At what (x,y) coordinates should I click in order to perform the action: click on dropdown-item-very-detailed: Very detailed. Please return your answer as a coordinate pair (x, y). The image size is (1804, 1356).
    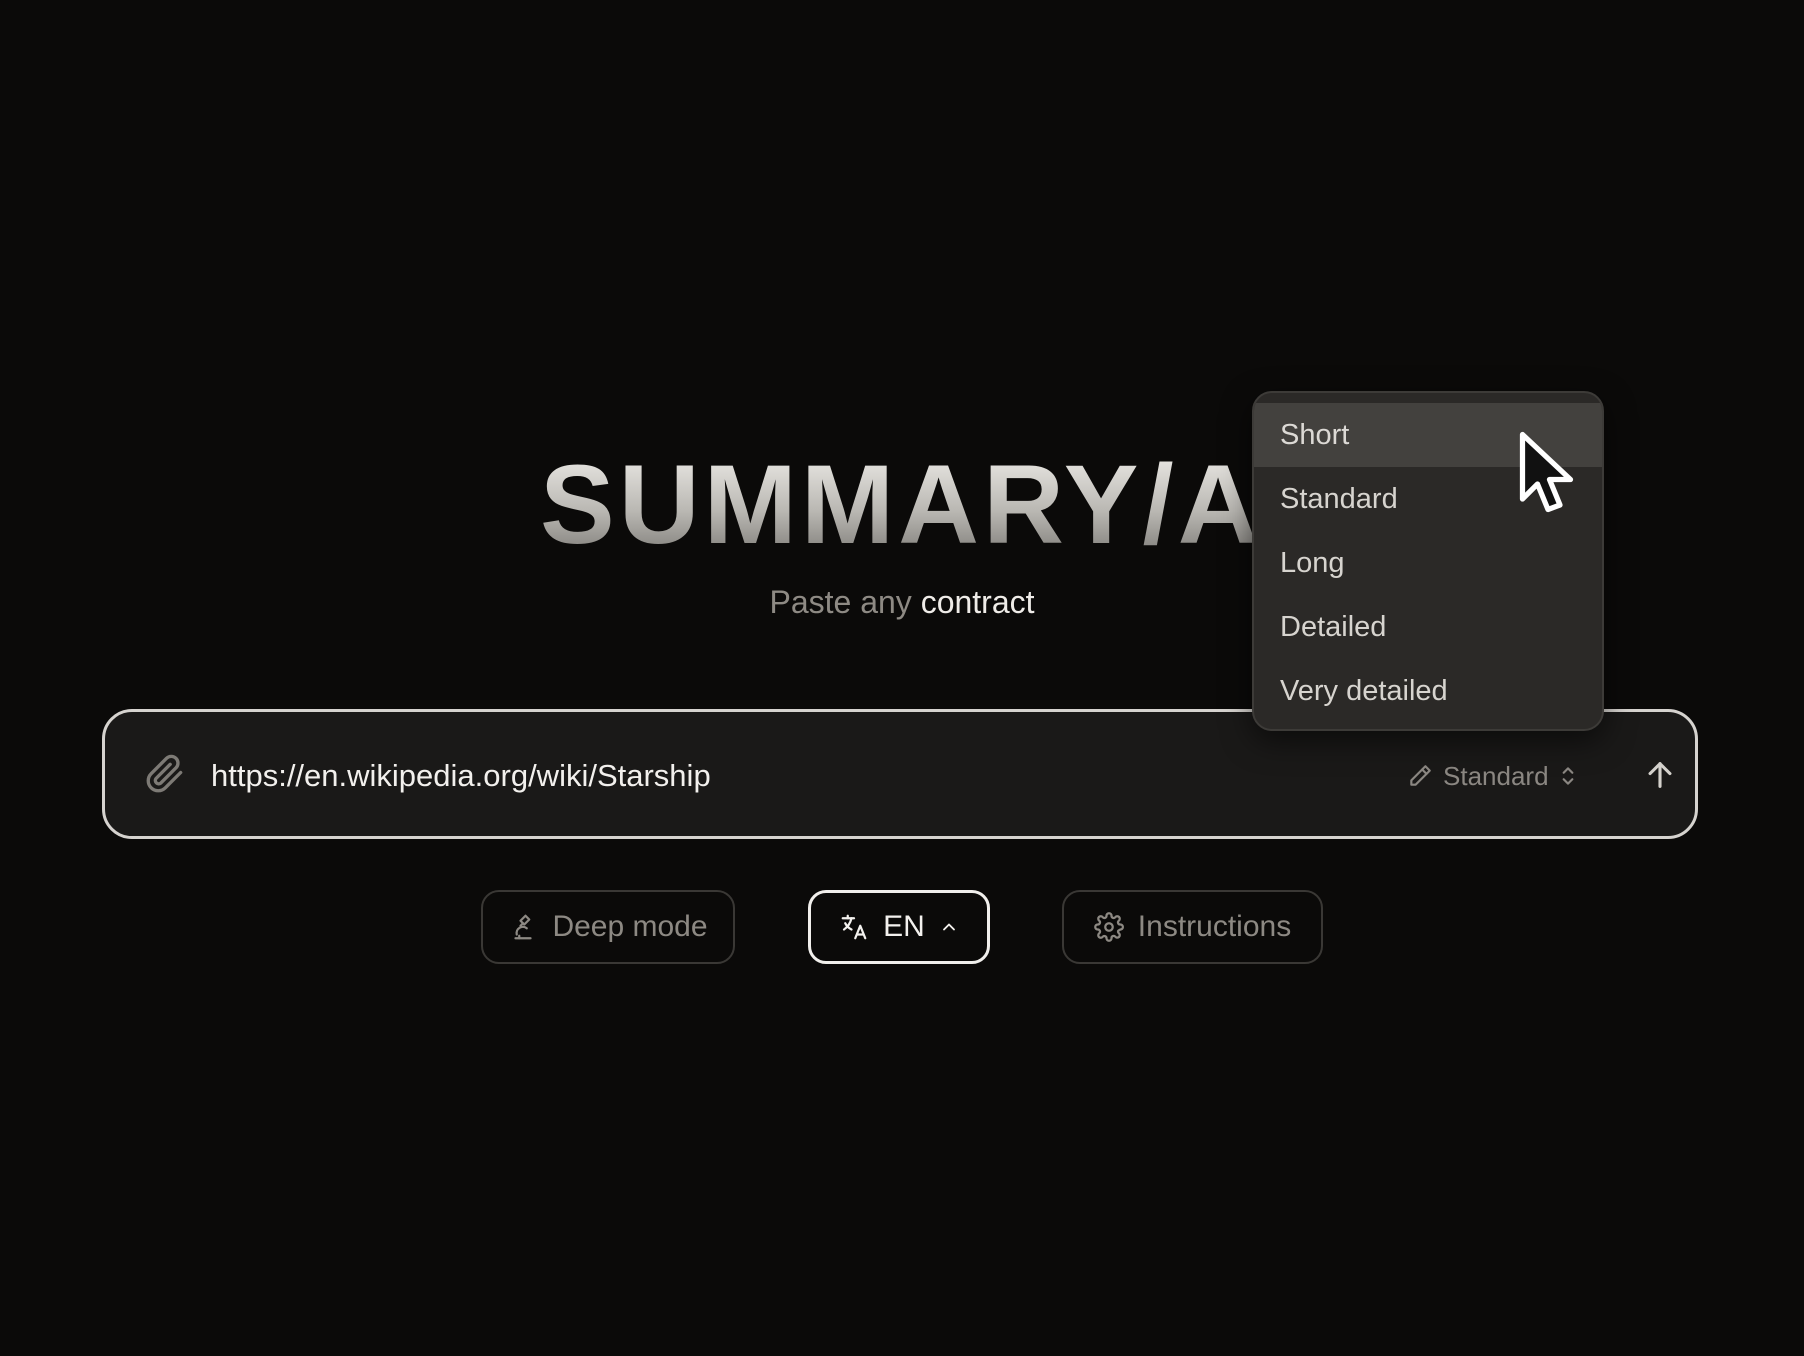
    Looking at the image, I should click on (1428, 691).